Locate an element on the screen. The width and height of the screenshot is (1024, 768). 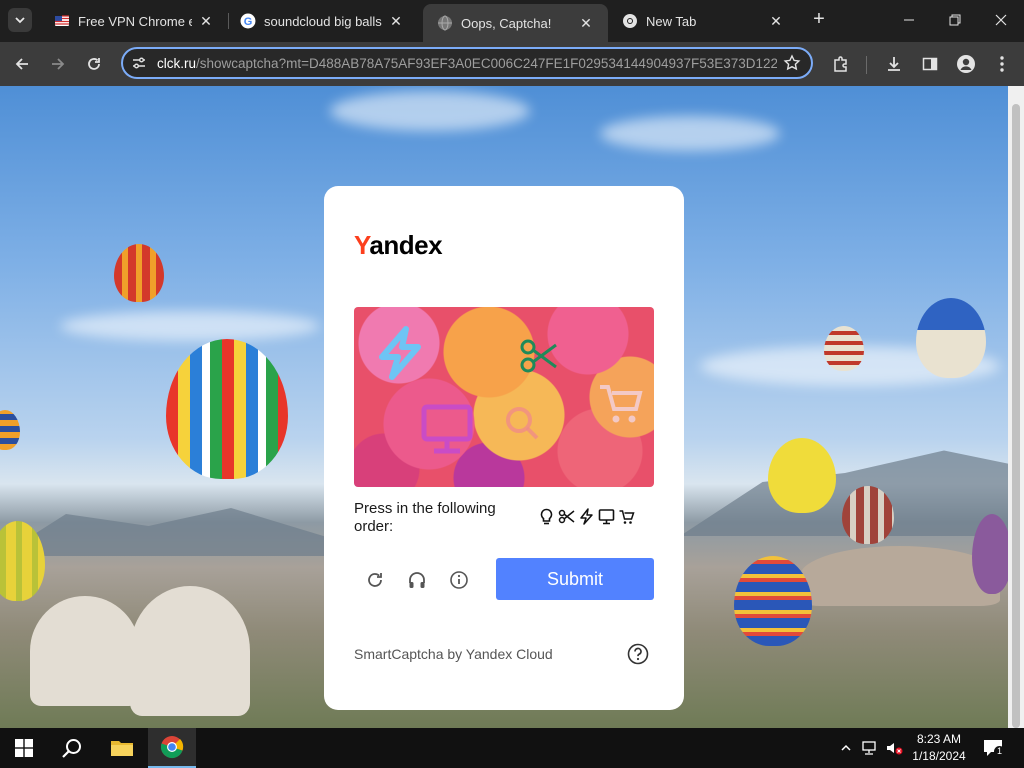
avatar-icon is located at coordinates (966, 64).